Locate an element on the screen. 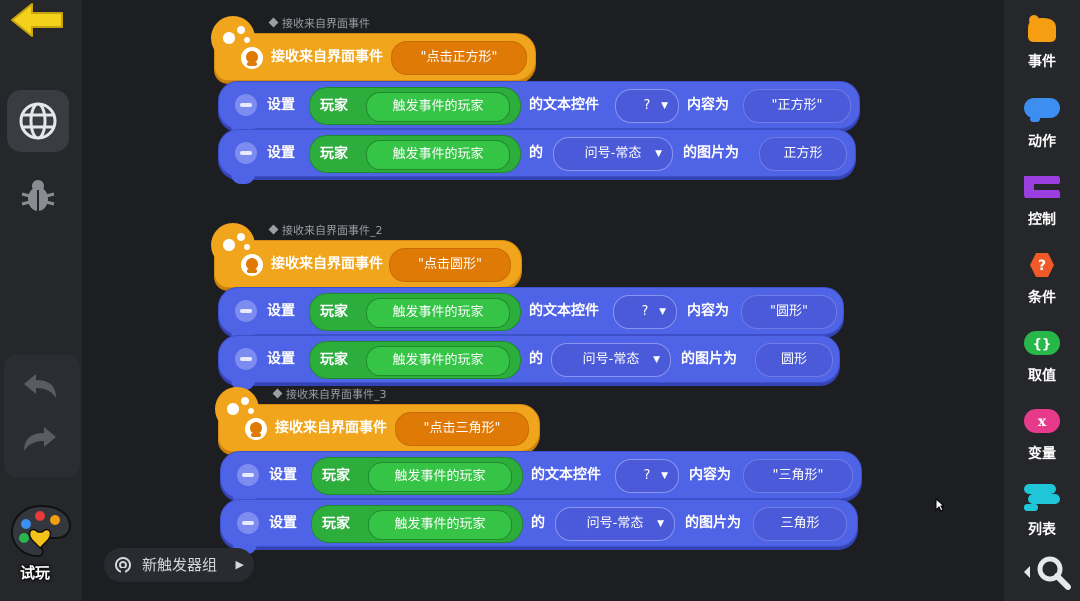  category-value: {} 取值 is located at coordinates (1042, 356).